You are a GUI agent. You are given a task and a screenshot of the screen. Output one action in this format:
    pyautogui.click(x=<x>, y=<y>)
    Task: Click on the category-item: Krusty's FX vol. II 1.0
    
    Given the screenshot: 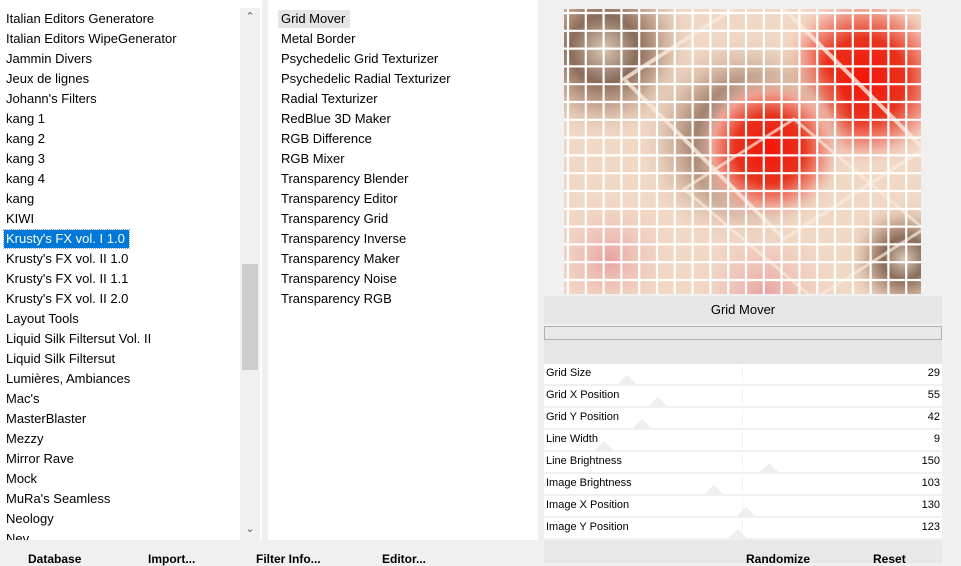 What is the action you would take?
    pyautogui.click(x=68, y=259)
    